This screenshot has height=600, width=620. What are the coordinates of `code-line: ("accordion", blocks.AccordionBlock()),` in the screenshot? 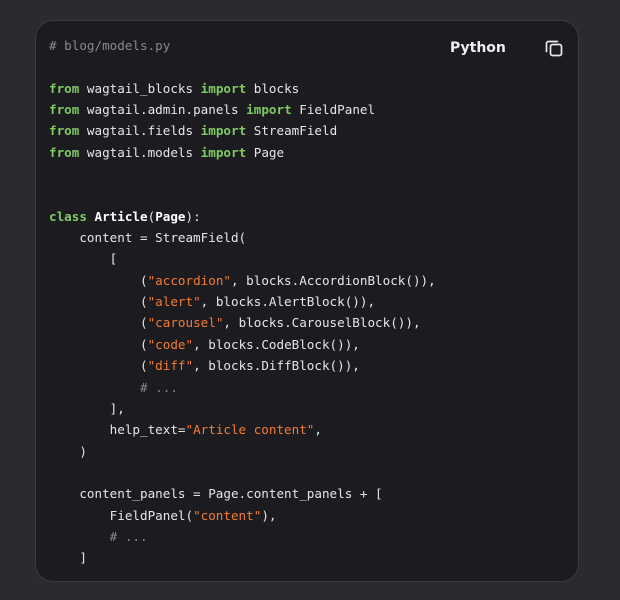 It's located at (242, 280).